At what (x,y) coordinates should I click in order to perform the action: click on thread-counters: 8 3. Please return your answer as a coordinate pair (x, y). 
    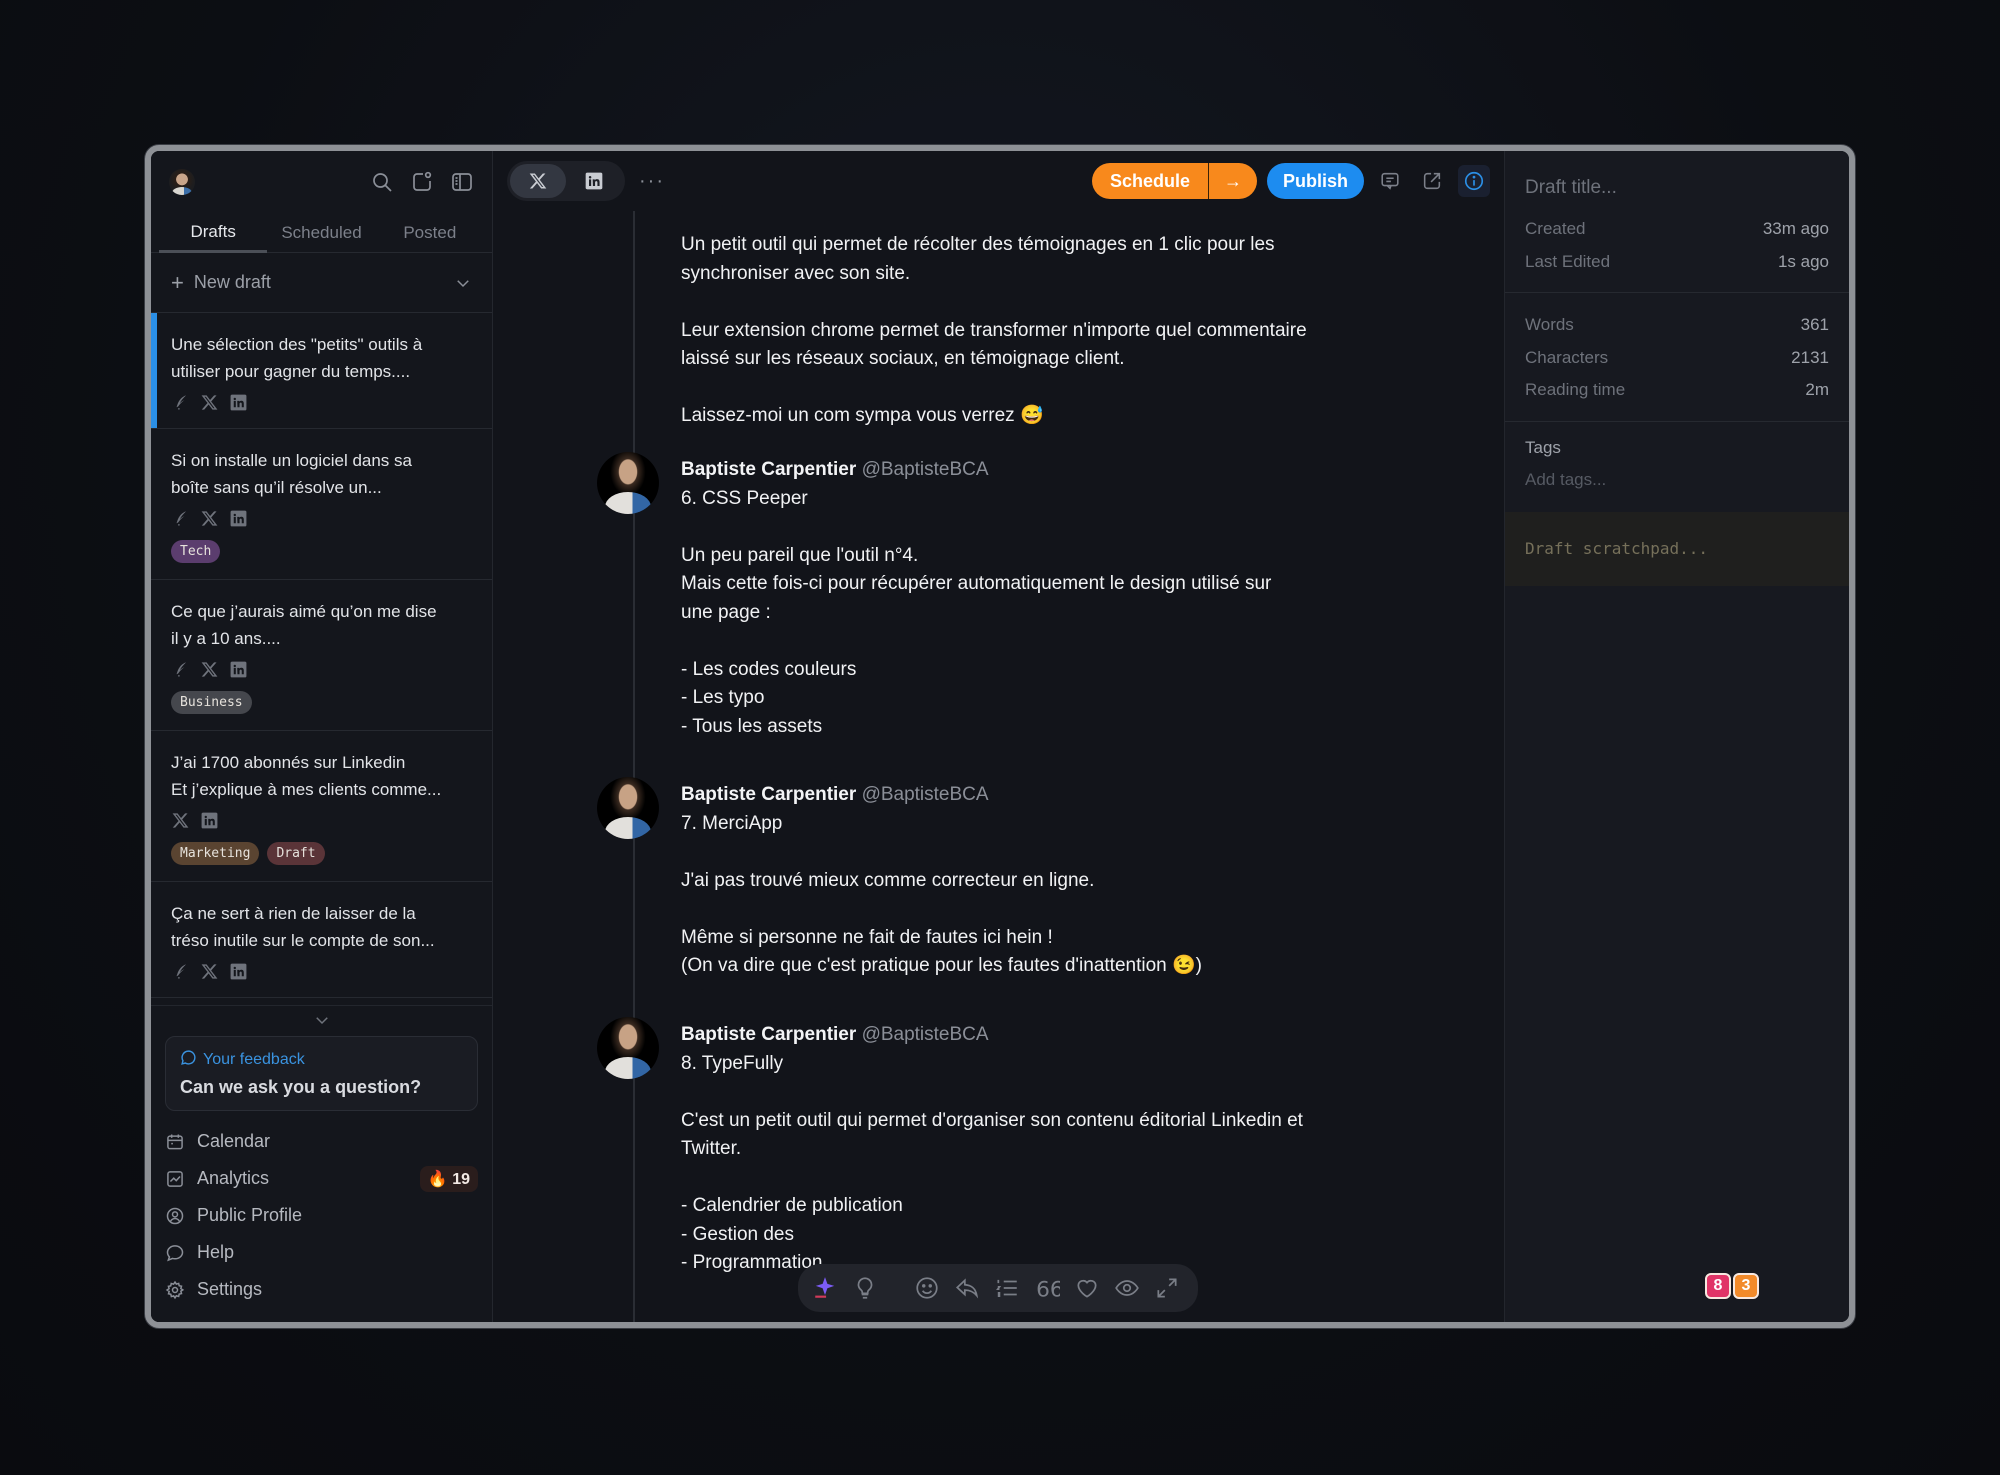
    Looking at the image, I should click on (1732, 1286).